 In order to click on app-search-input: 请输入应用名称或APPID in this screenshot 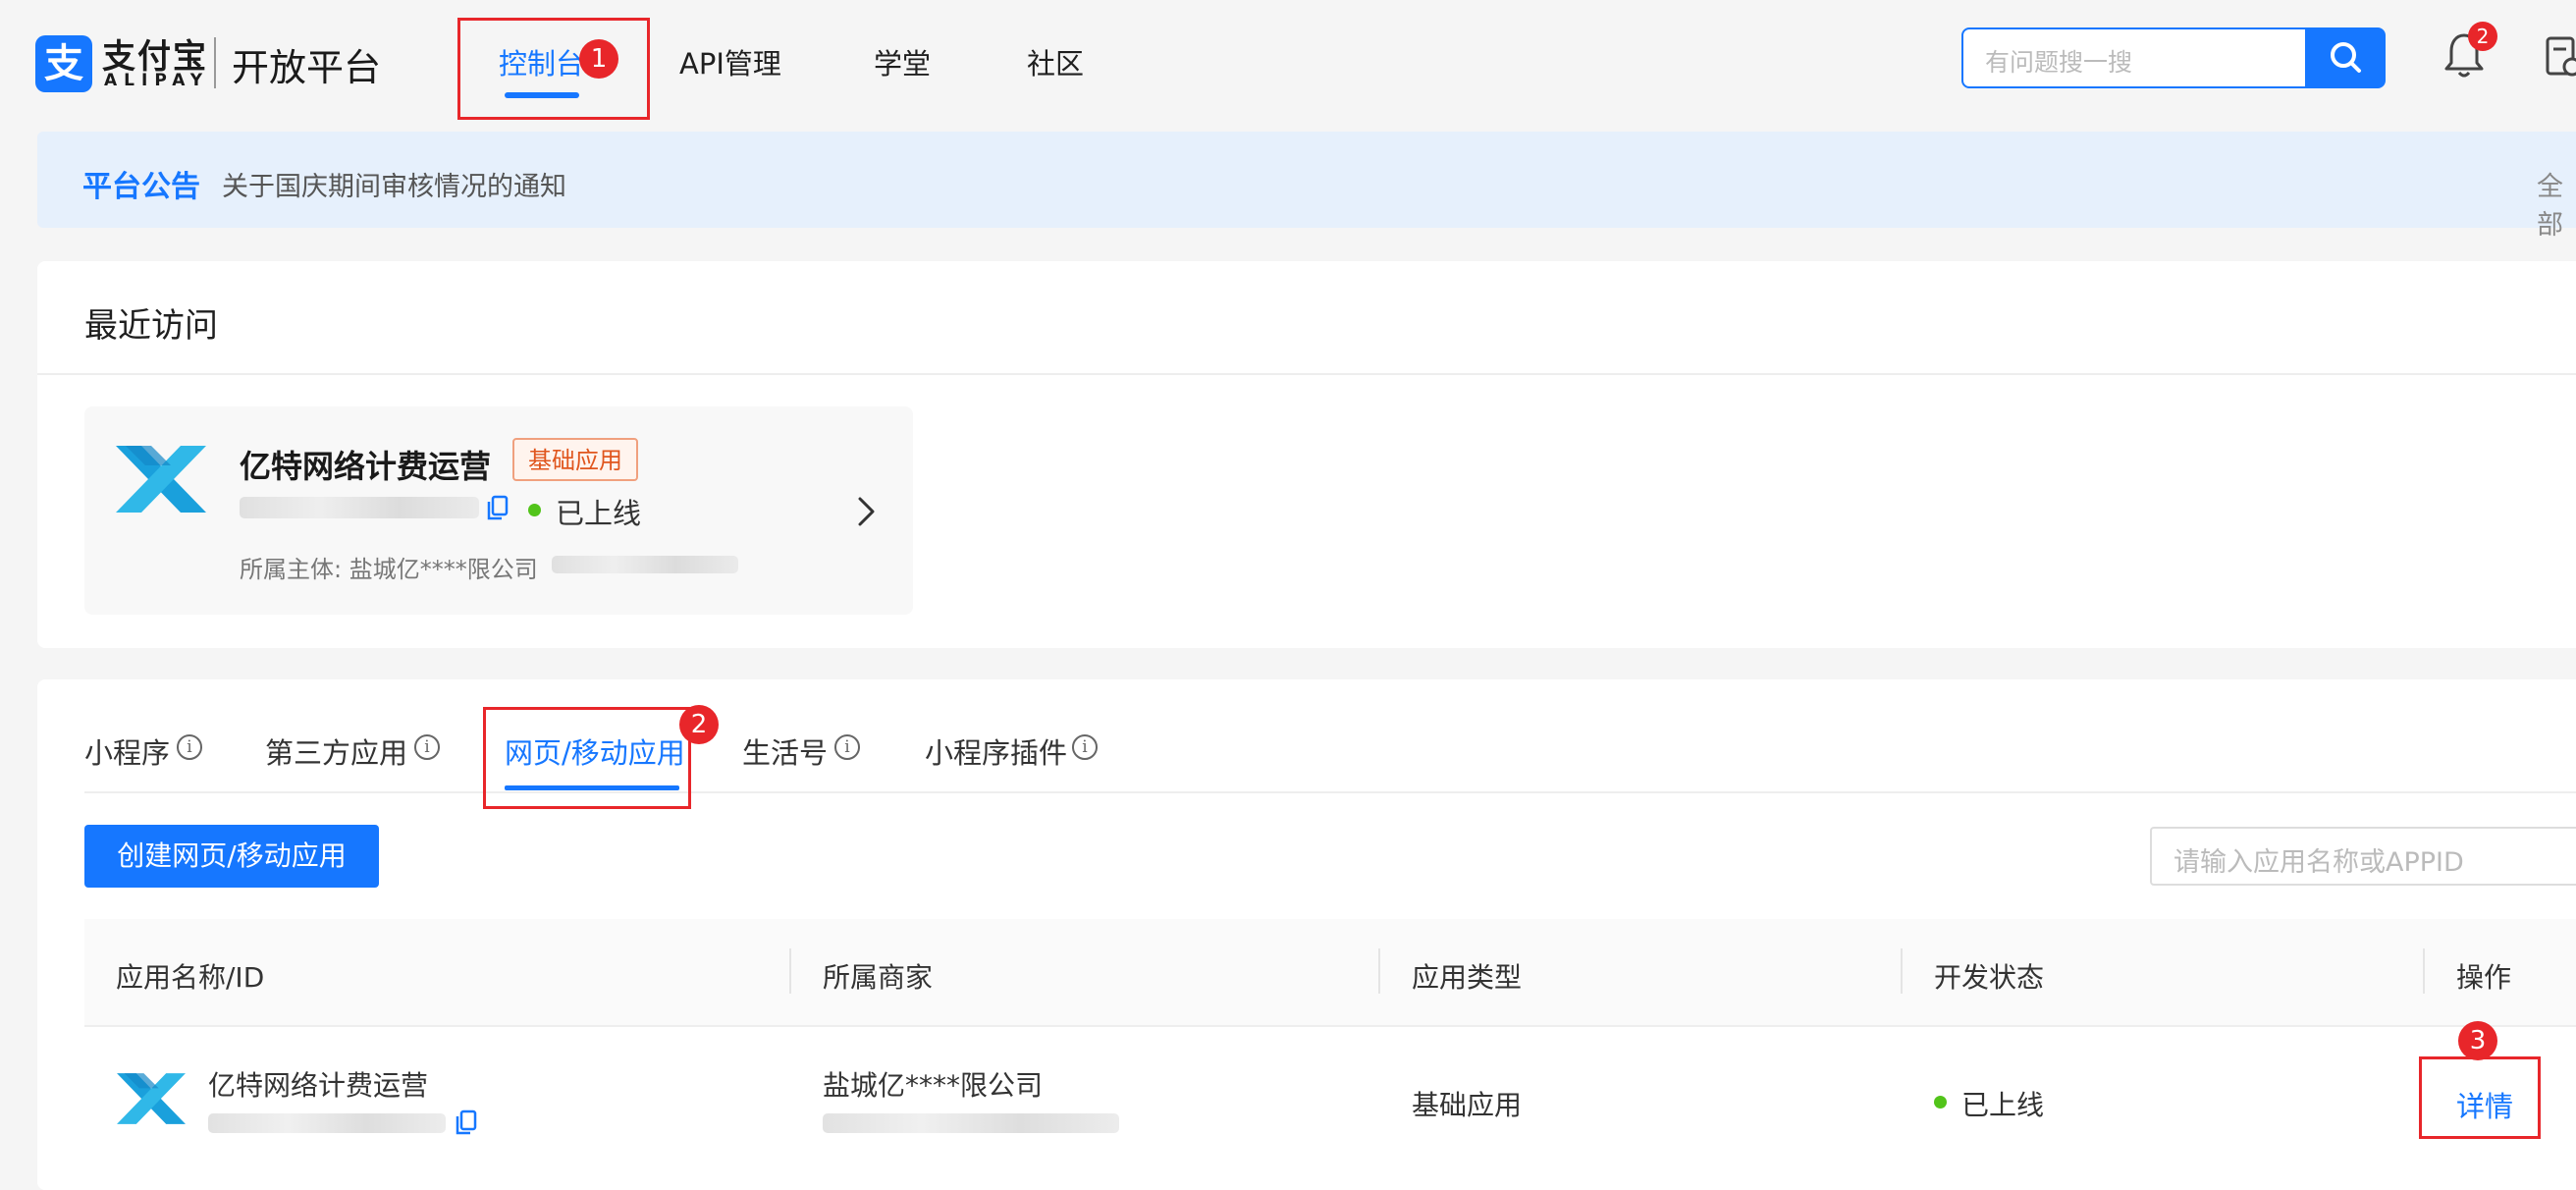, I will do `click(2356, 856)`.